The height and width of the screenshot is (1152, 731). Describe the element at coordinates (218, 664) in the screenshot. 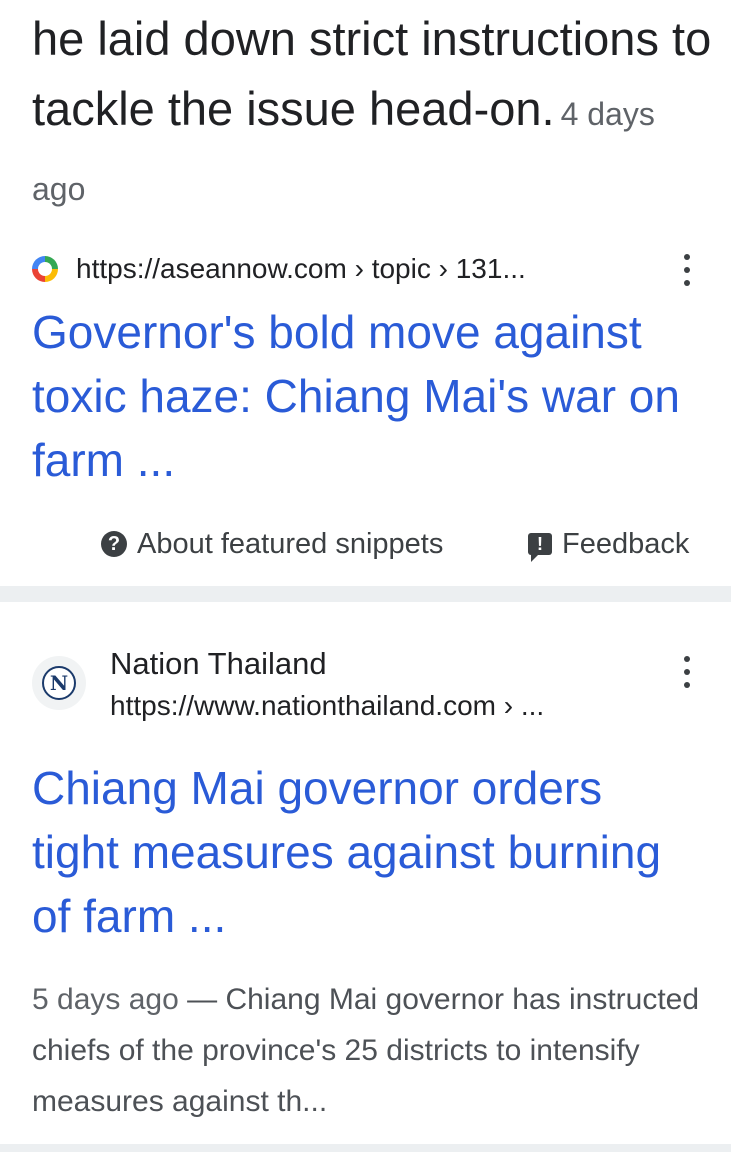

I see `site-name: Nation Thailand` at that location.